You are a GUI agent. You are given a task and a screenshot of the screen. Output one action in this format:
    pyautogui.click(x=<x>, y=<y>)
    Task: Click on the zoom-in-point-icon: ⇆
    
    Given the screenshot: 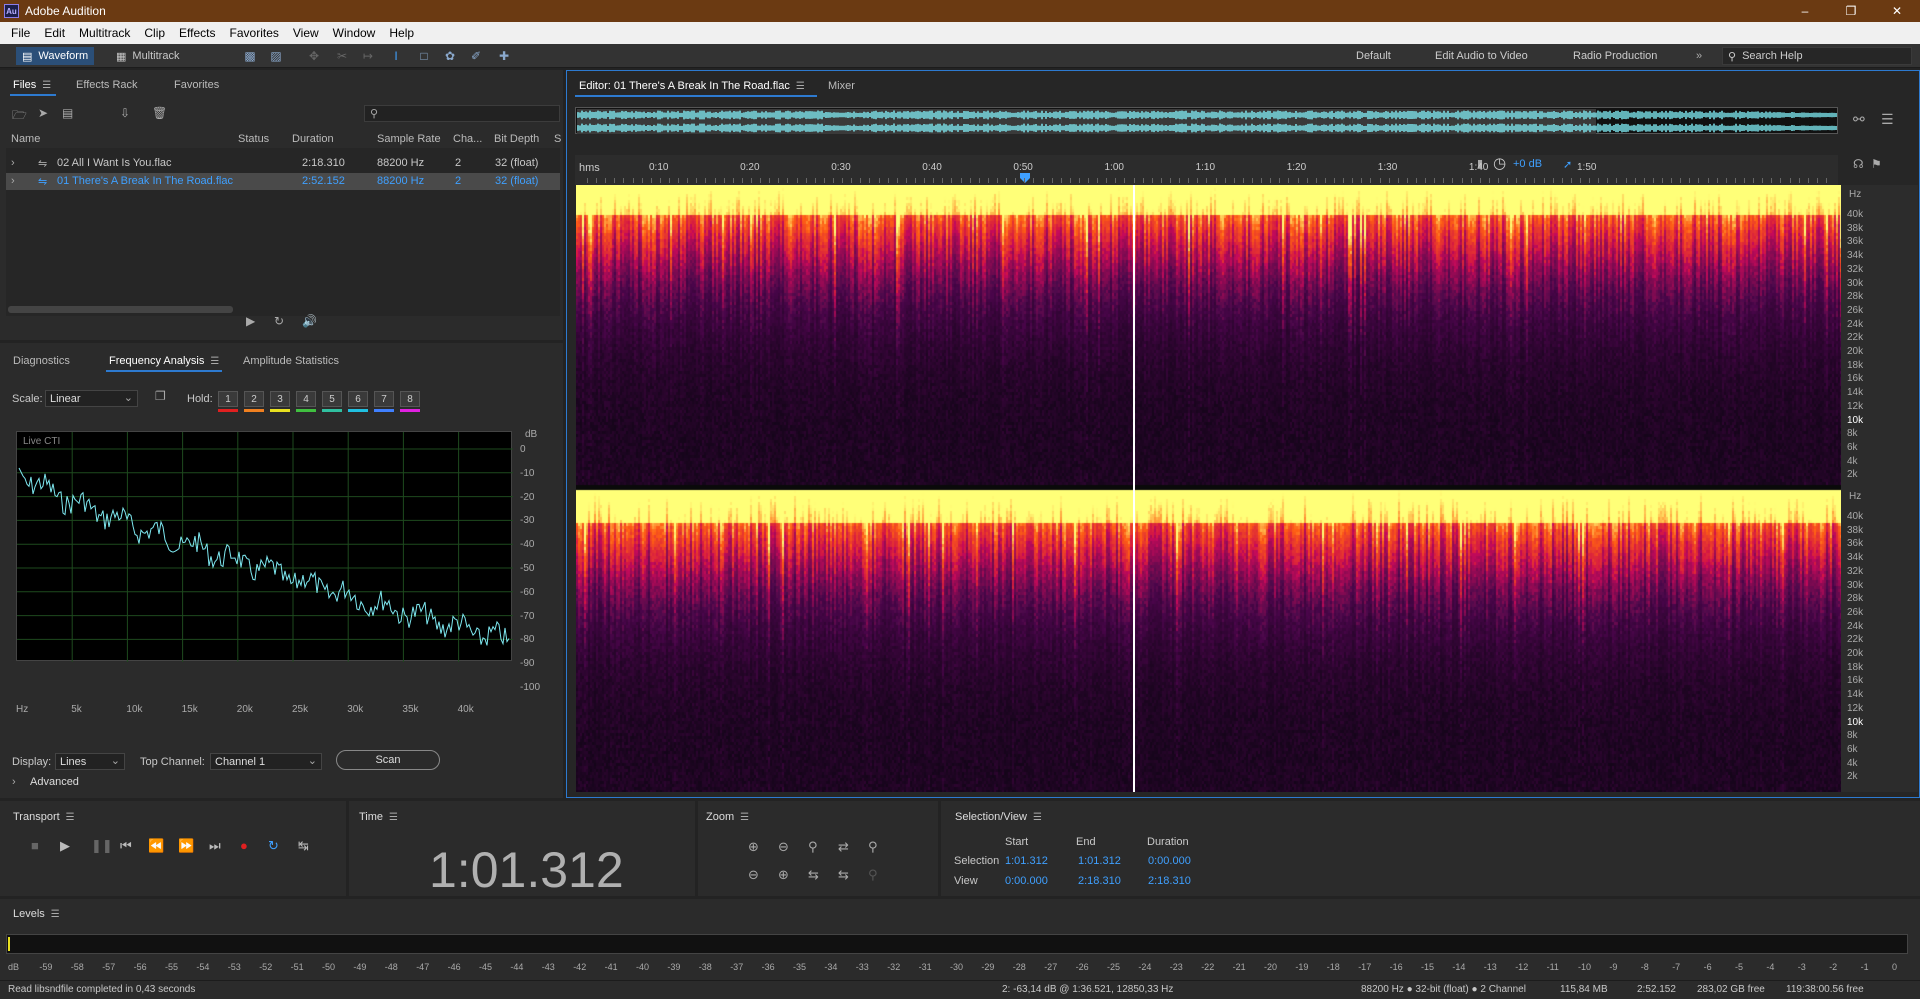 What is the action you would take?
    pyautogui.click(x=813, y=875)
    